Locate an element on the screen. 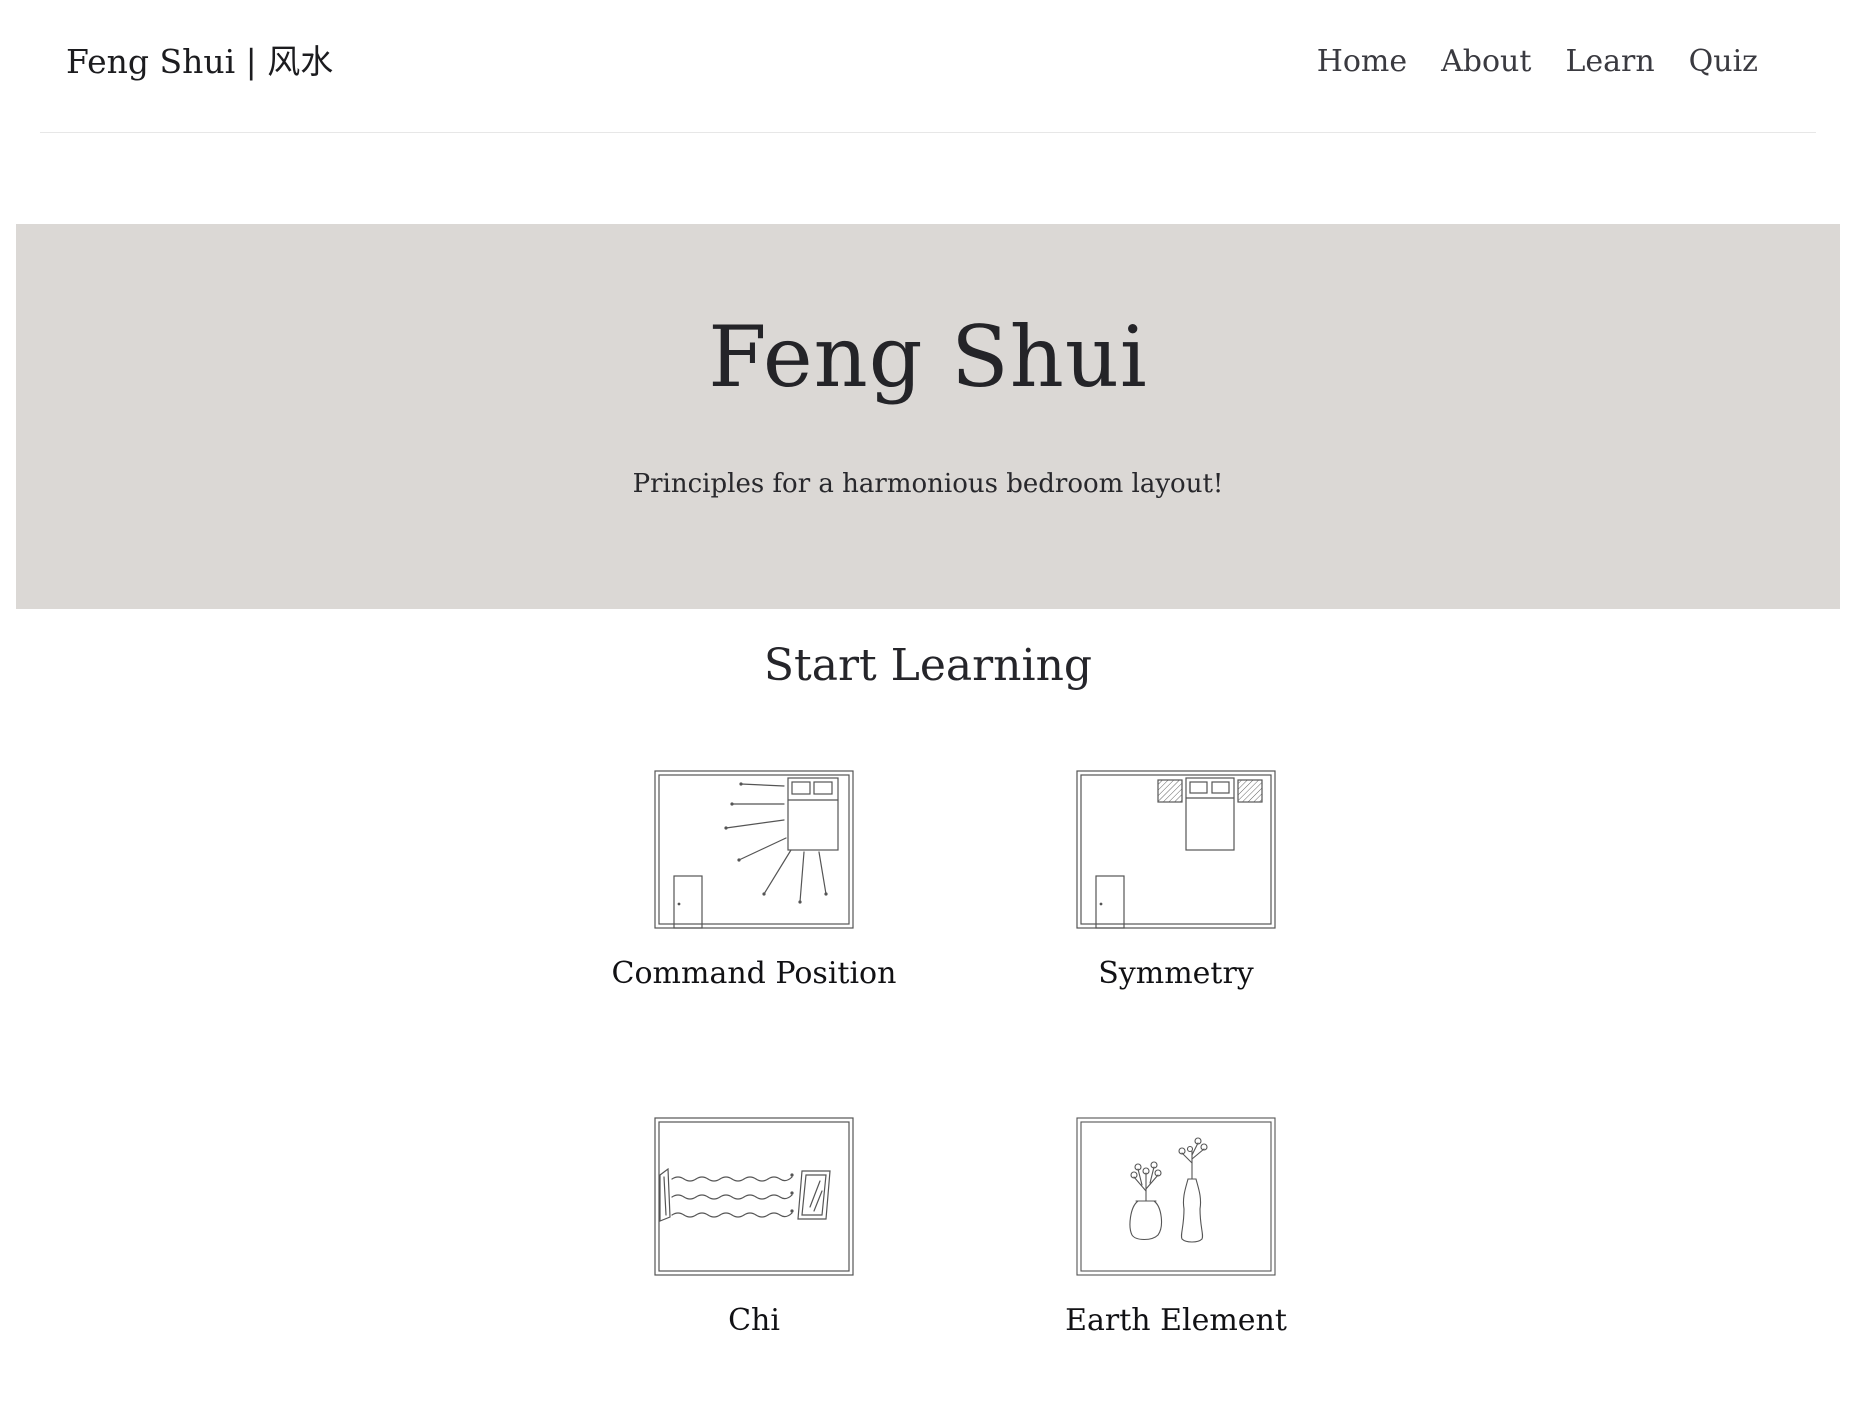 This screenshot has width=1856, height=1426. card-label-symmetry: Symmetry is located at coordinates (1176, 973).